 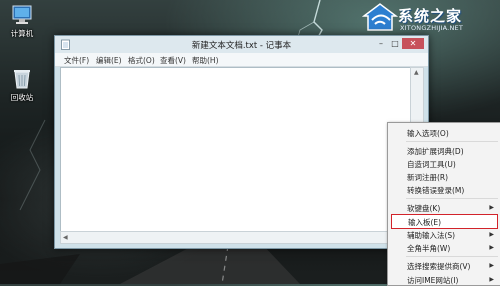 I want to click on menu-format: 格式(O), so click(x=141, y=60).